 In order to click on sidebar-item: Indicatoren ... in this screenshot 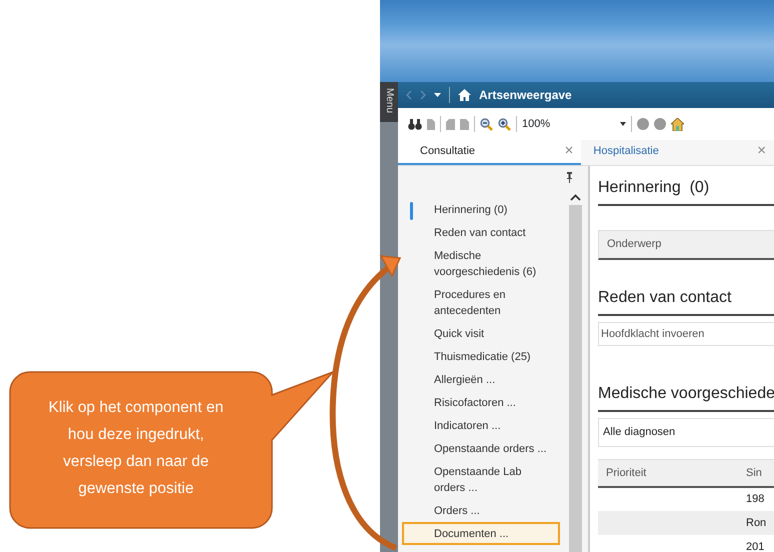, I will do `click(481, 425)`.